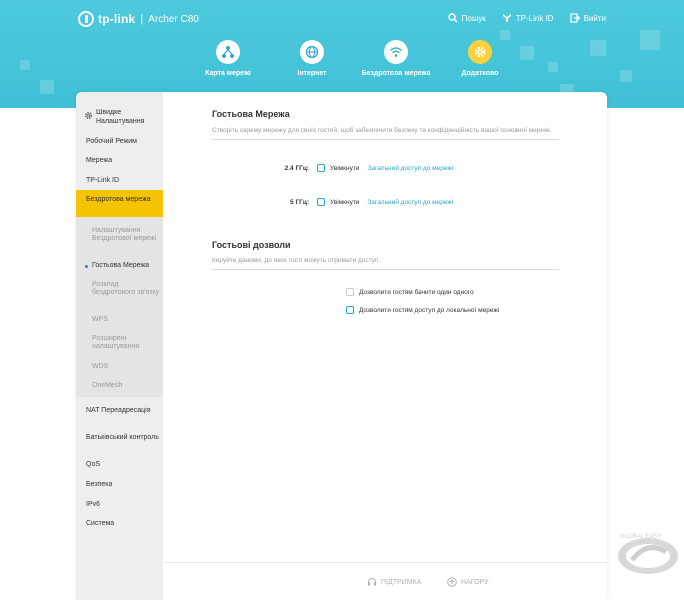 Image resolution: width=684 pixels, height=600 pixels. I want to click on sidebar-item-operation-mode: Робочий Режим, so click(119, 141).